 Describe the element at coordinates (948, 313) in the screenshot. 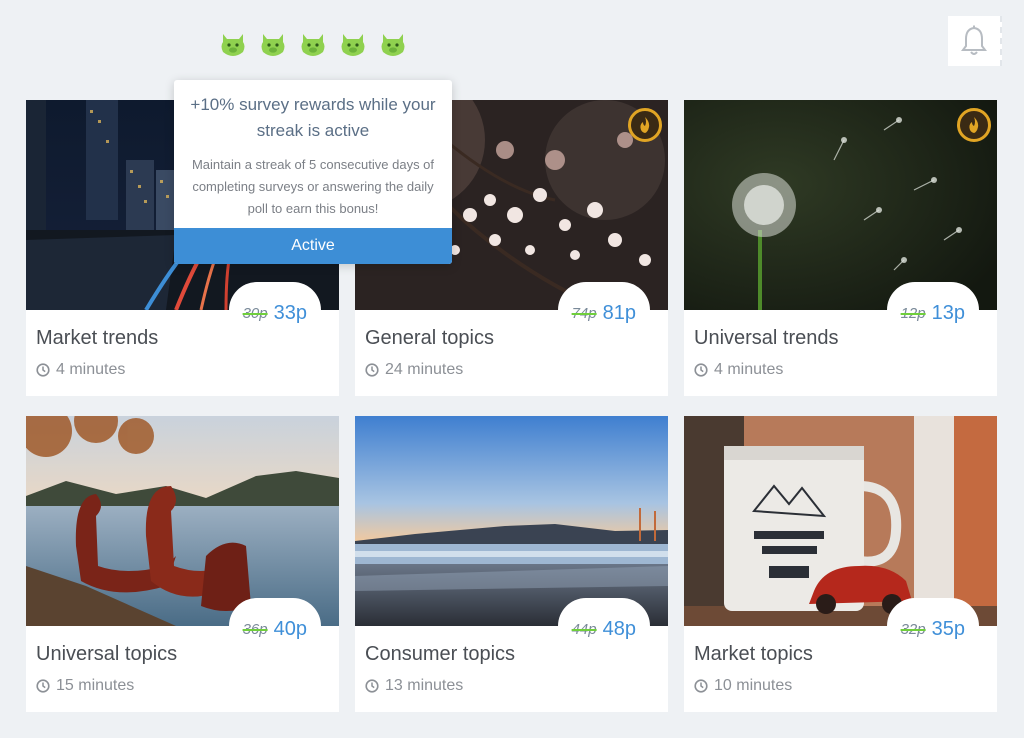

I see `boosted-reward: 13p` at that location.